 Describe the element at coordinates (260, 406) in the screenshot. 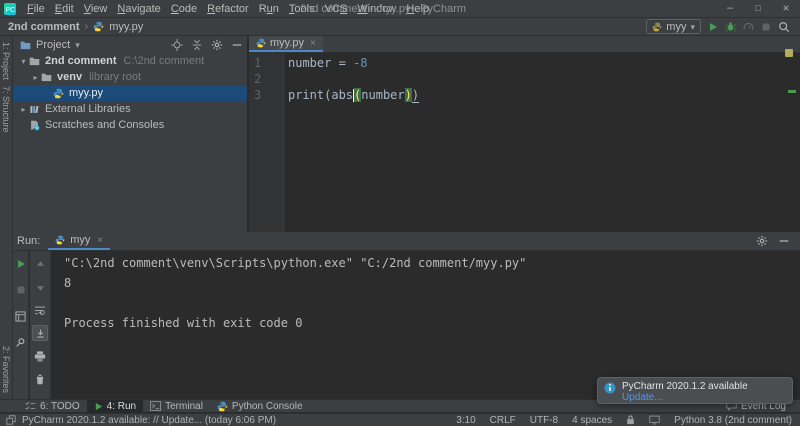

I see `toolwindow-button-python-console: Python Console` at that location.